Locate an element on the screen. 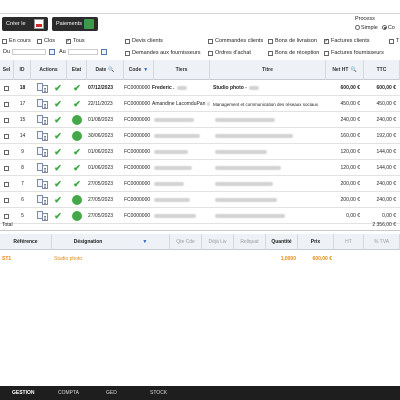 Image resolution: width=400 pixels, height=400 pixels. date-to-input is located at coordinates (83, 52).